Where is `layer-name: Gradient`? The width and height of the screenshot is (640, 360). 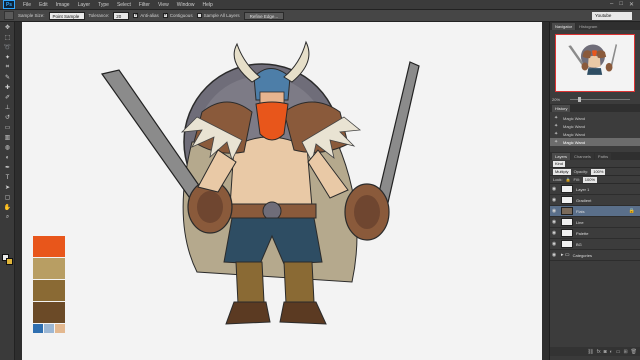 layer-name: Gradient is located at coordinates (584, 200).